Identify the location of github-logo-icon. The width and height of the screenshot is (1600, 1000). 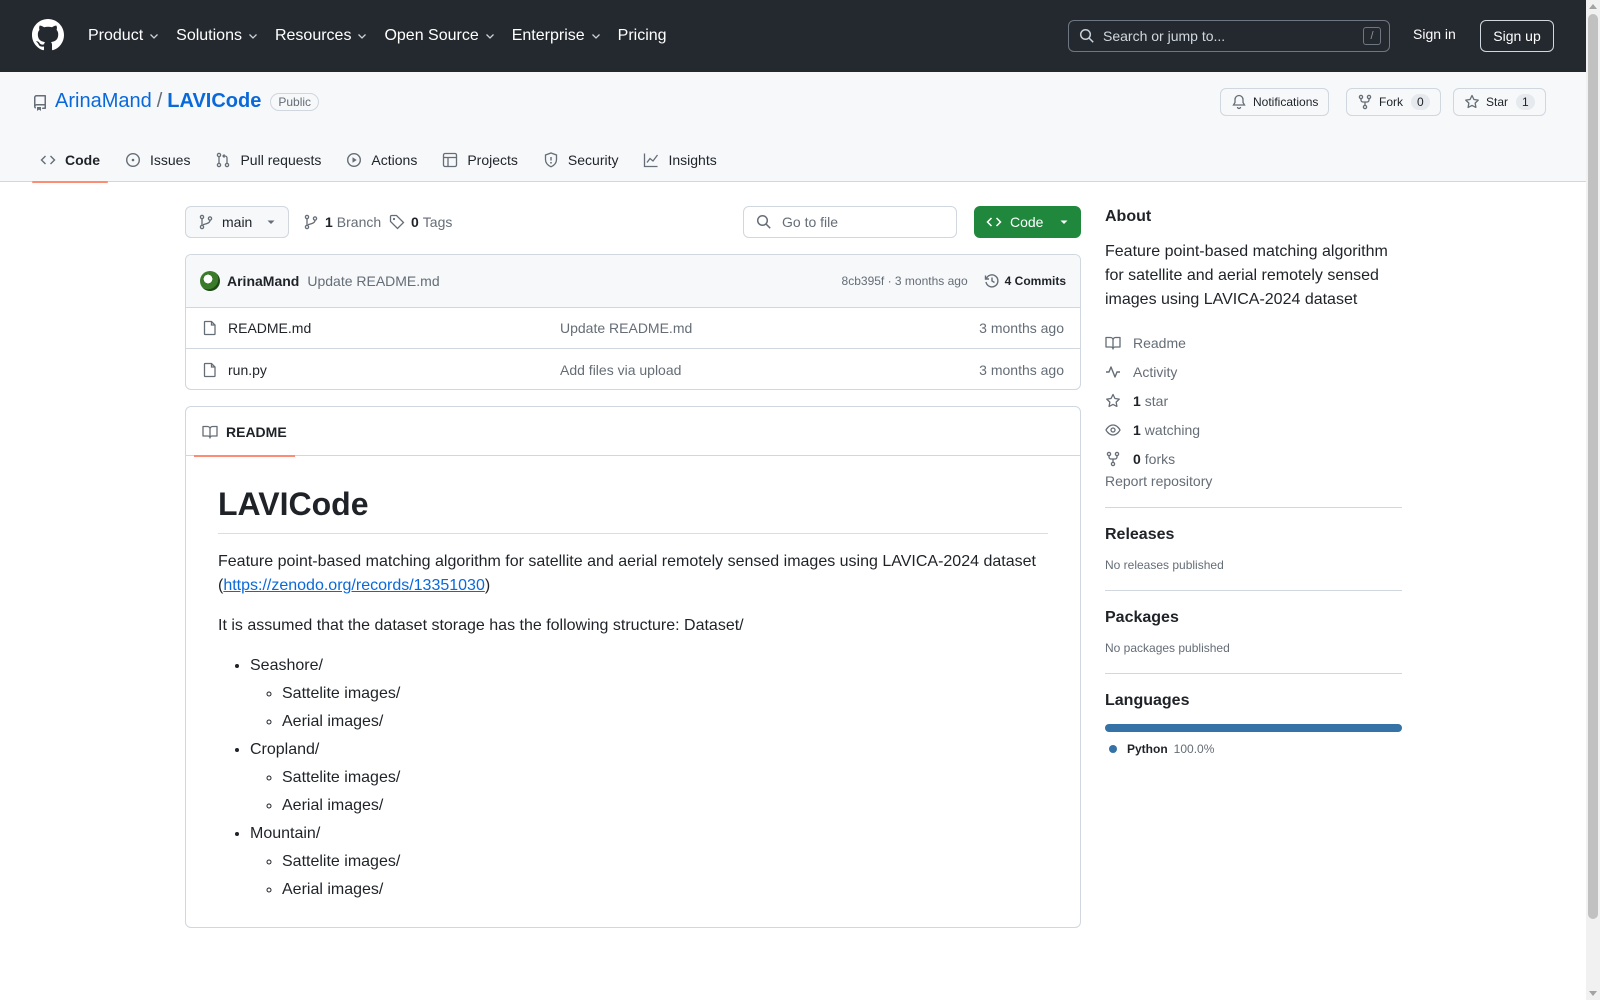
(48, 35).